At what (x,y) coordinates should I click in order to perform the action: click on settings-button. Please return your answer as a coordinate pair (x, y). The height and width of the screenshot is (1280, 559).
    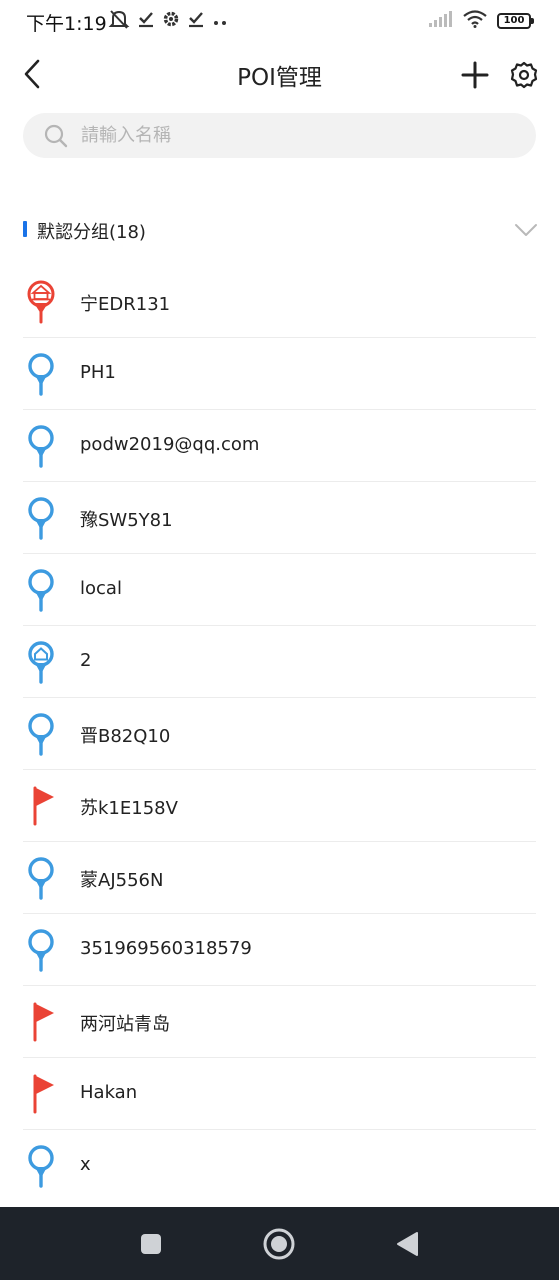
    Looking at the image, I should click on (524, 75).